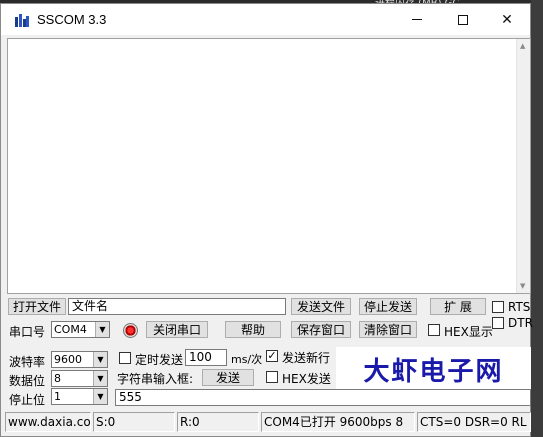  What do you see at coordinates (338, 422) in the screenshot?
I see `status-port: COM4已打开 9600bps 8` at bounding box center [338, 422].